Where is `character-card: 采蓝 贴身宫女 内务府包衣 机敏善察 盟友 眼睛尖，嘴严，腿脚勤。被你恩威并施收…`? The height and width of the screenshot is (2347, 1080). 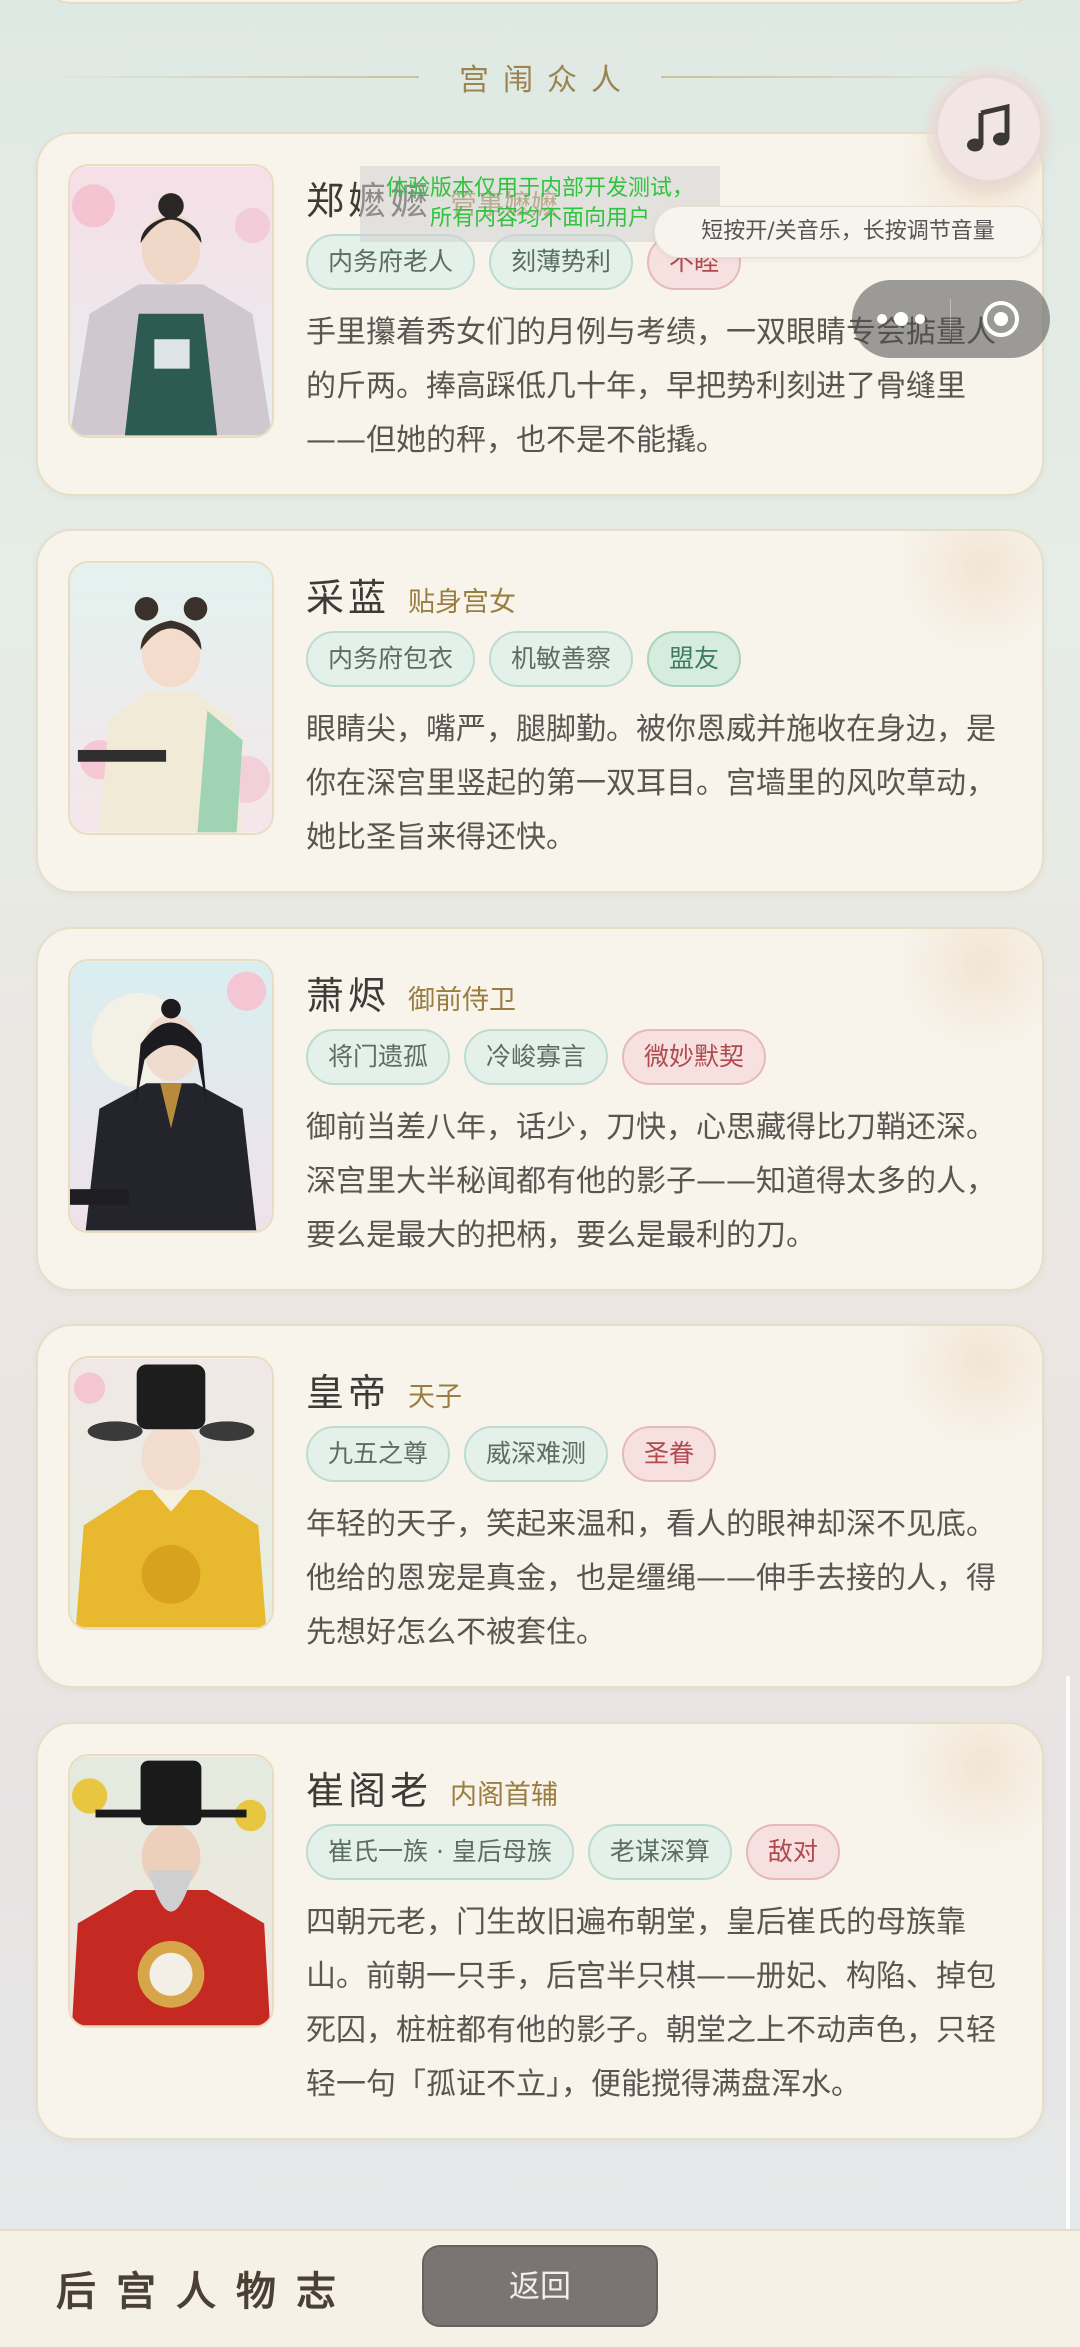
character-card: 采蓝 贴身宫女 内务府包衣 机敏善察 盟友 眼睛尖，嘴严，腿脚勤。被你恩威并施收… is located at coordinates (540, 711).